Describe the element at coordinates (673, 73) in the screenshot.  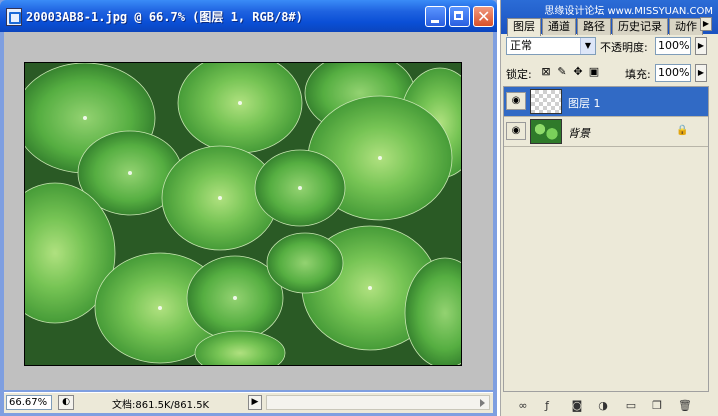
I see `fill-input: 100%` at that location.